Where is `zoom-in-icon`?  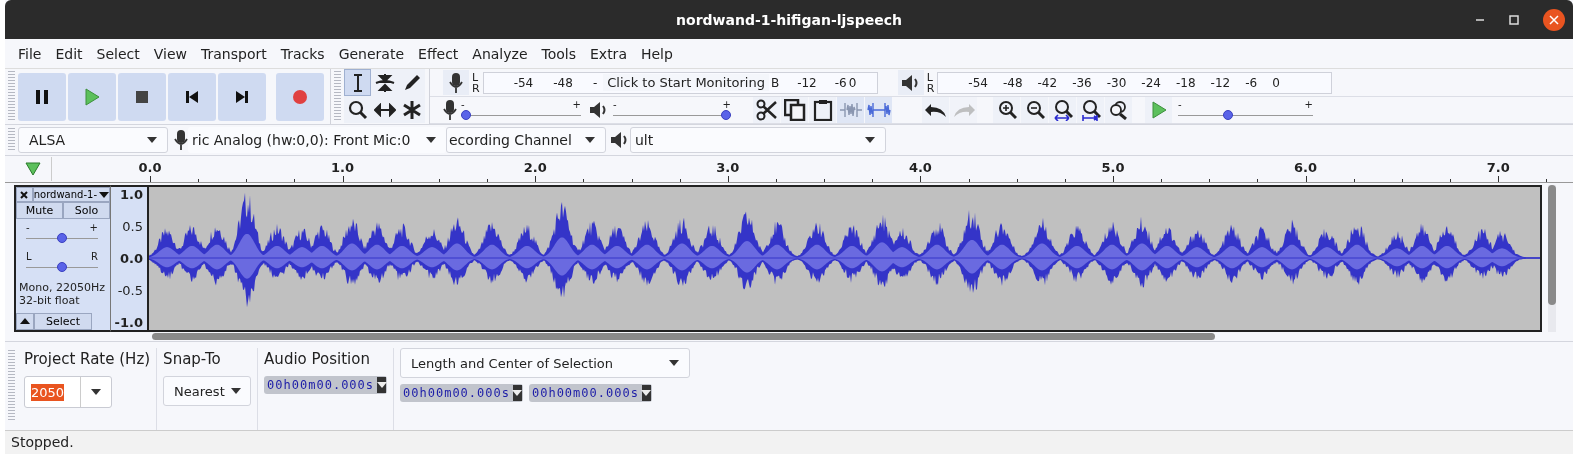
zoom-in-icon is located at coordinates (1006, 110).